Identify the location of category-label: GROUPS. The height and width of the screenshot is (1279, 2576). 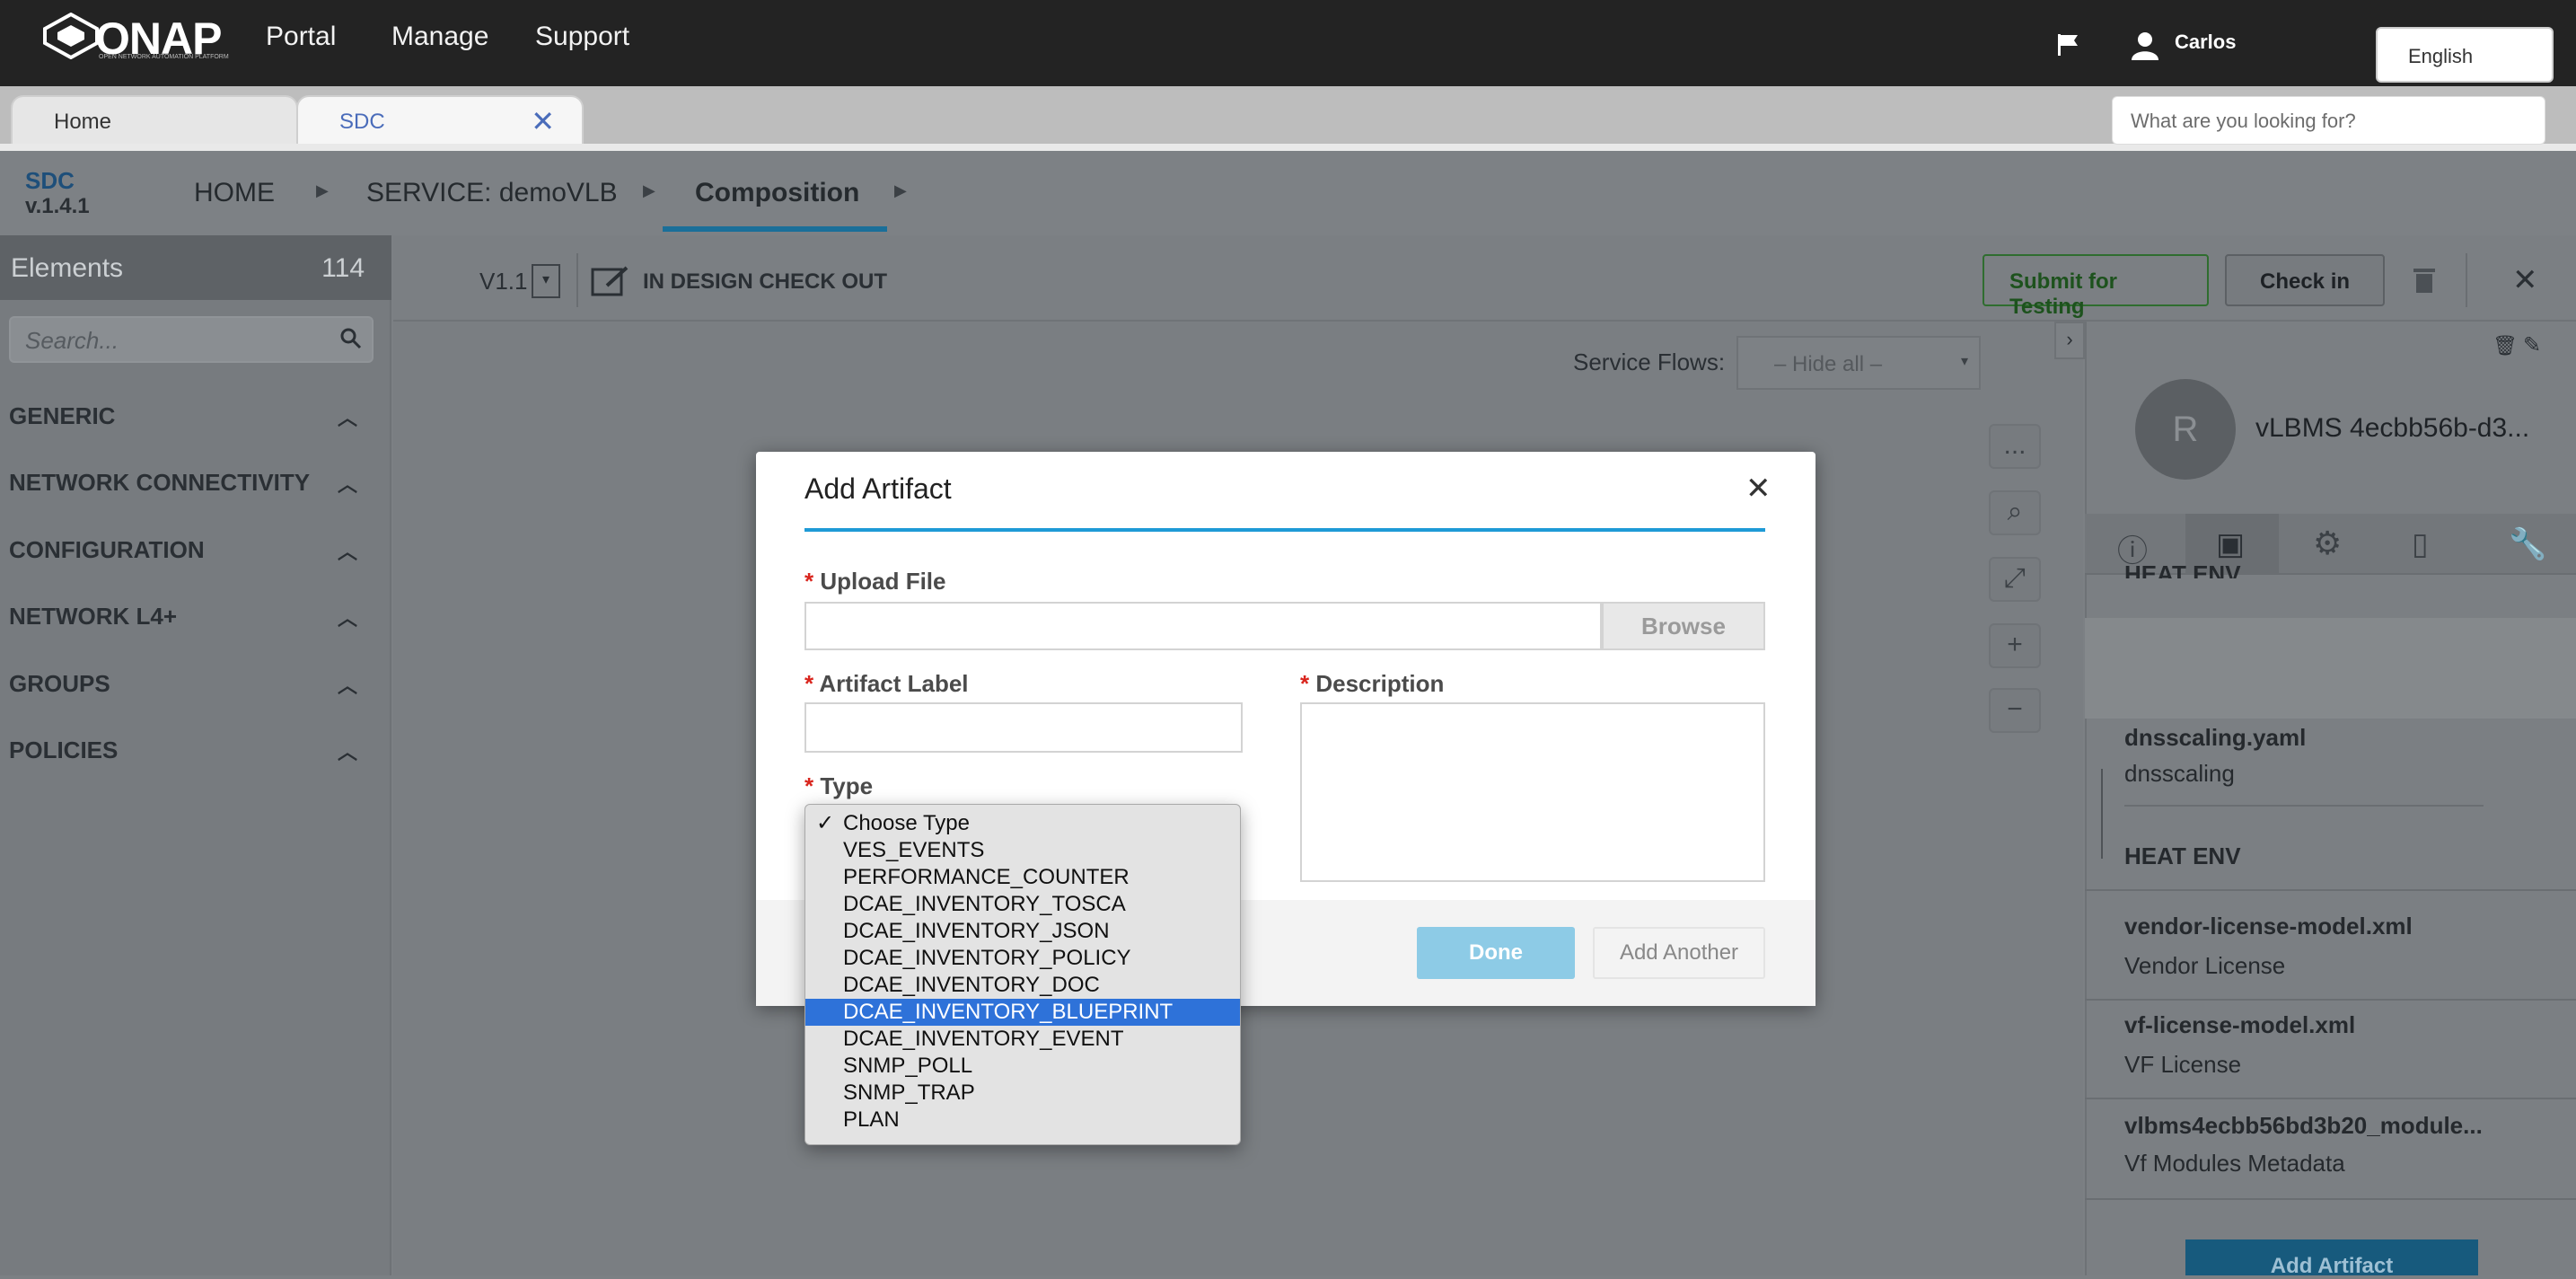
(59, 684).